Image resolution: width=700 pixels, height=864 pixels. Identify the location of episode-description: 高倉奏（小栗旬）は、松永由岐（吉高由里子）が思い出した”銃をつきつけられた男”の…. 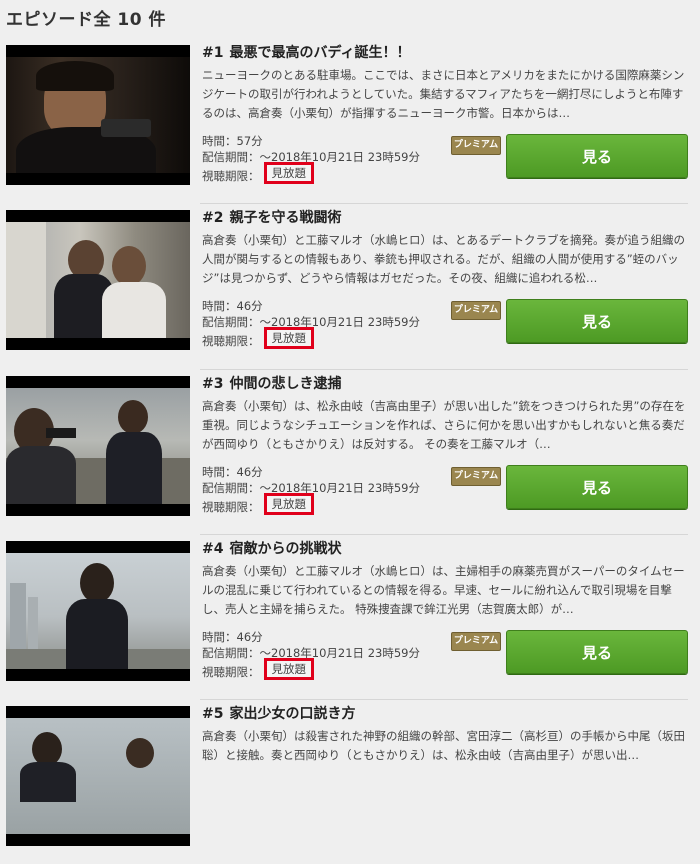
(444, 425).